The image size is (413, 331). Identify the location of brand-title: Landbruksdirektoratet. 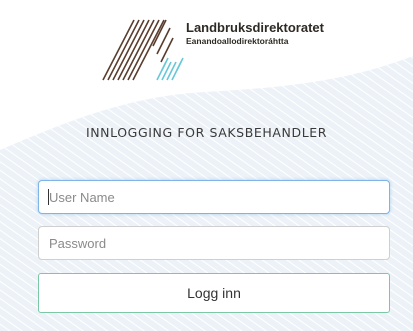
(255, 27).